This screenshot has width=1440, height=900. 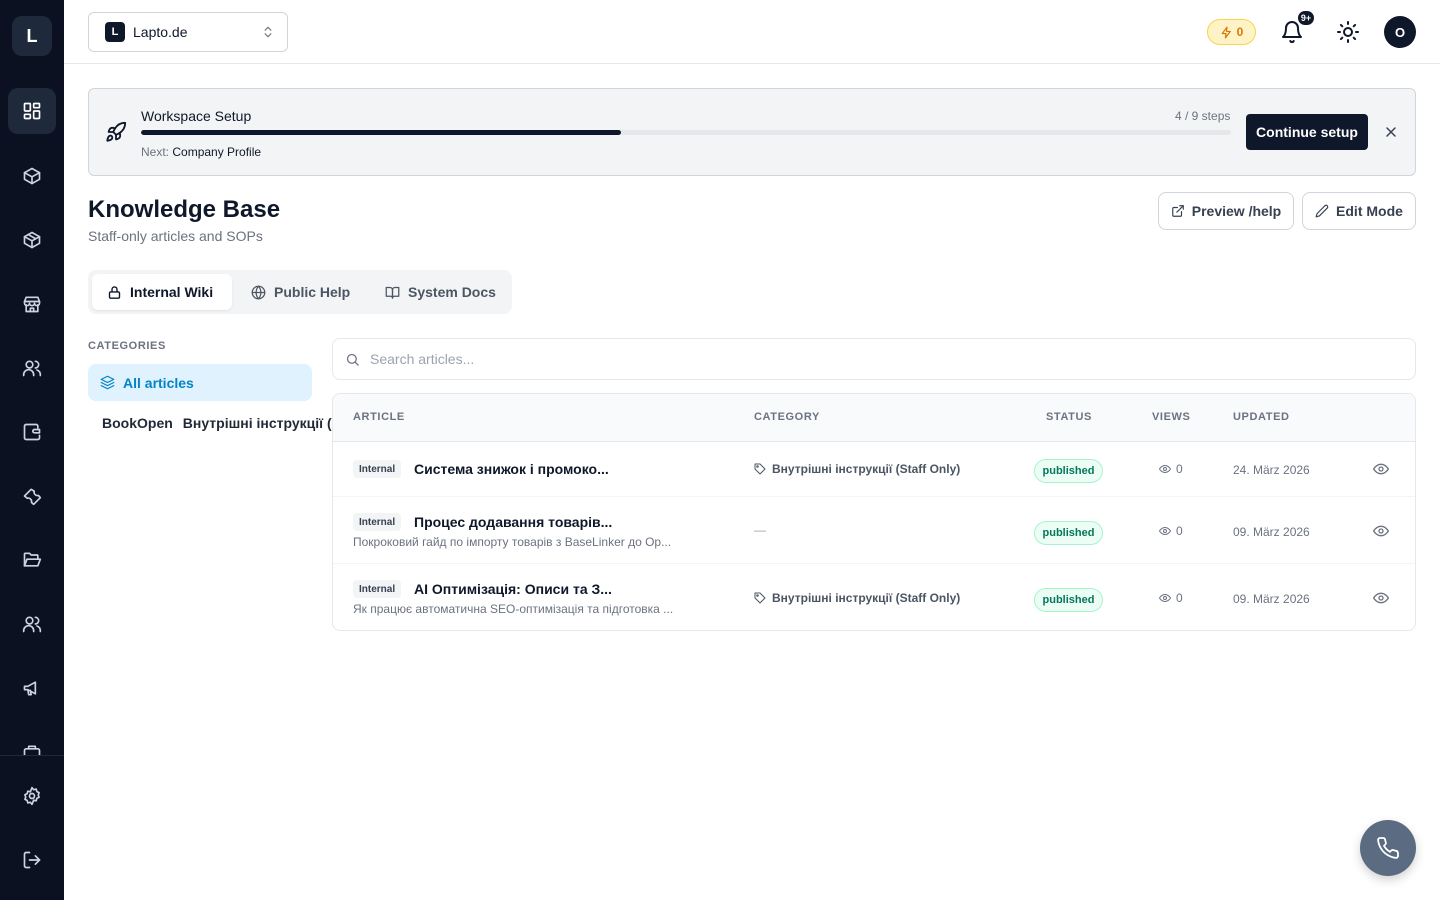 I want to click on search-box, so click(x=874, y=359).